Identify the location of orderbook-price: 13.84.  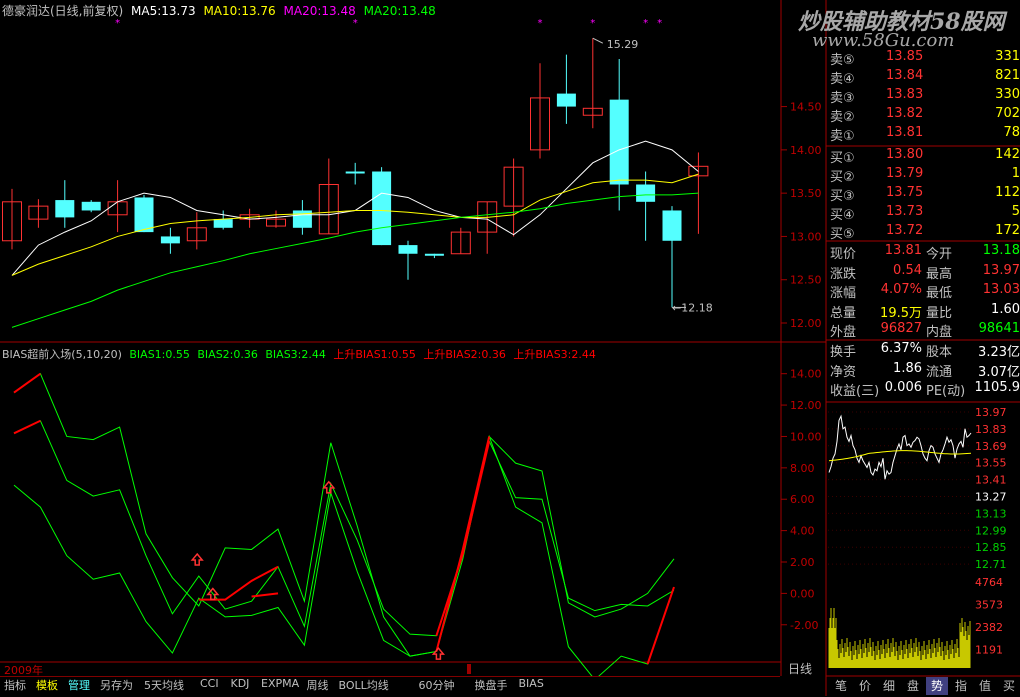
(904, 75).